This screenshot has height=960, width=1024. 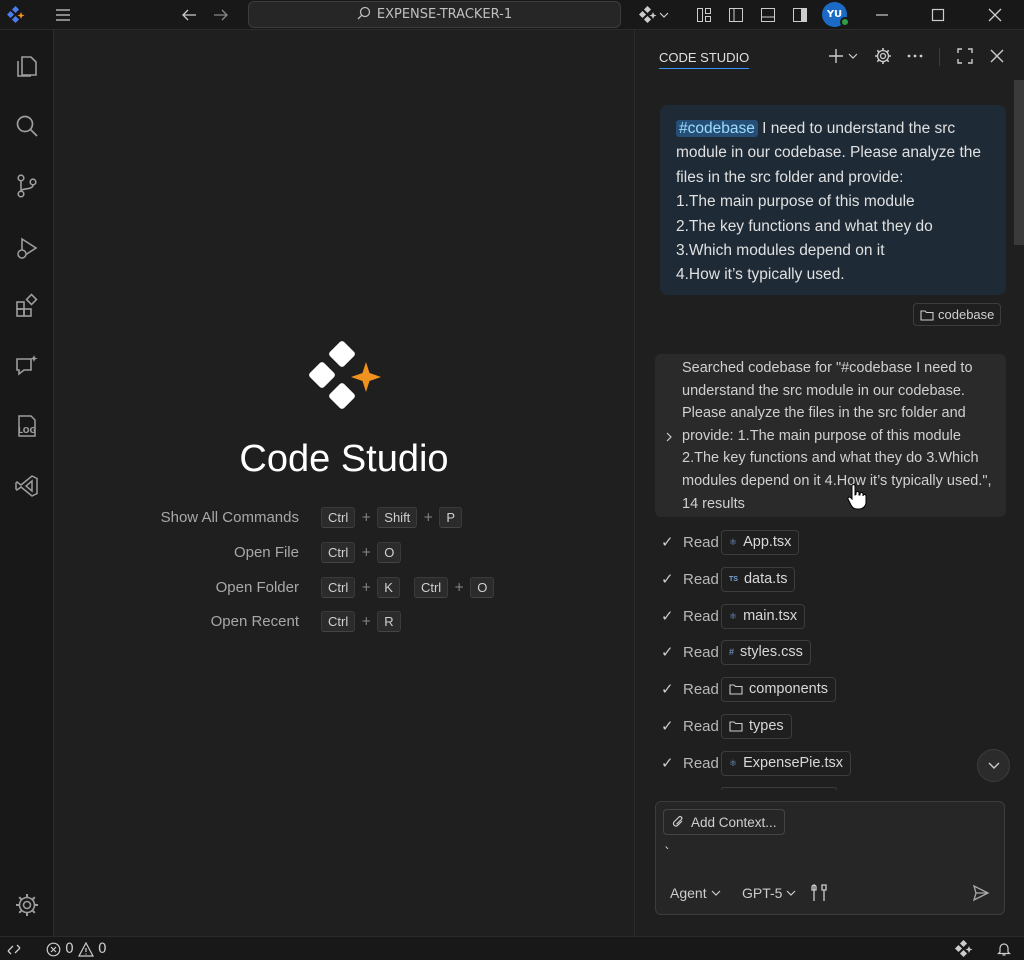 I want to click on message-line: 4.How it’s typically used., so click(x=760, y=275).